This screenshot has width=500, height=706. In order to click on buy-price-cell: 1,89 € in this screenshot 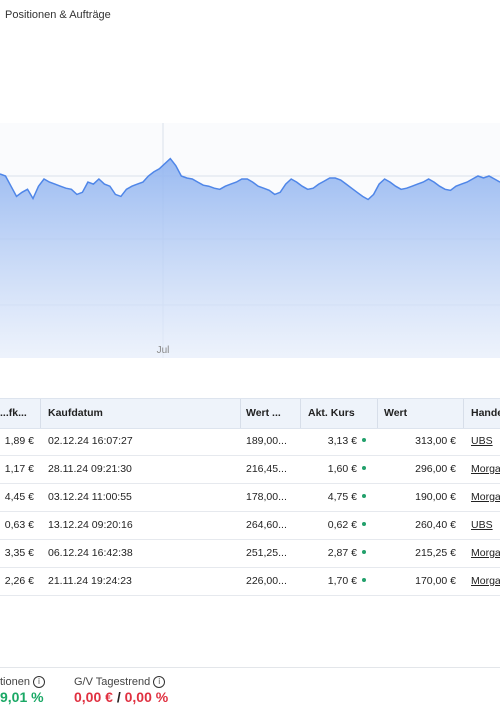, I will do `click(19, 441)`.